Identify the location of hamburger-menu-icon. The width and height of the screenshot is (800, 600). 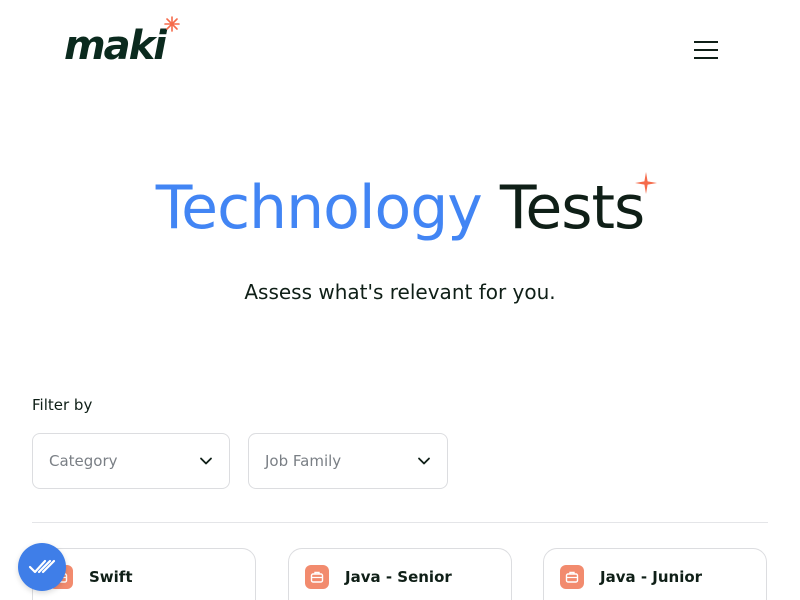
(706, 50).